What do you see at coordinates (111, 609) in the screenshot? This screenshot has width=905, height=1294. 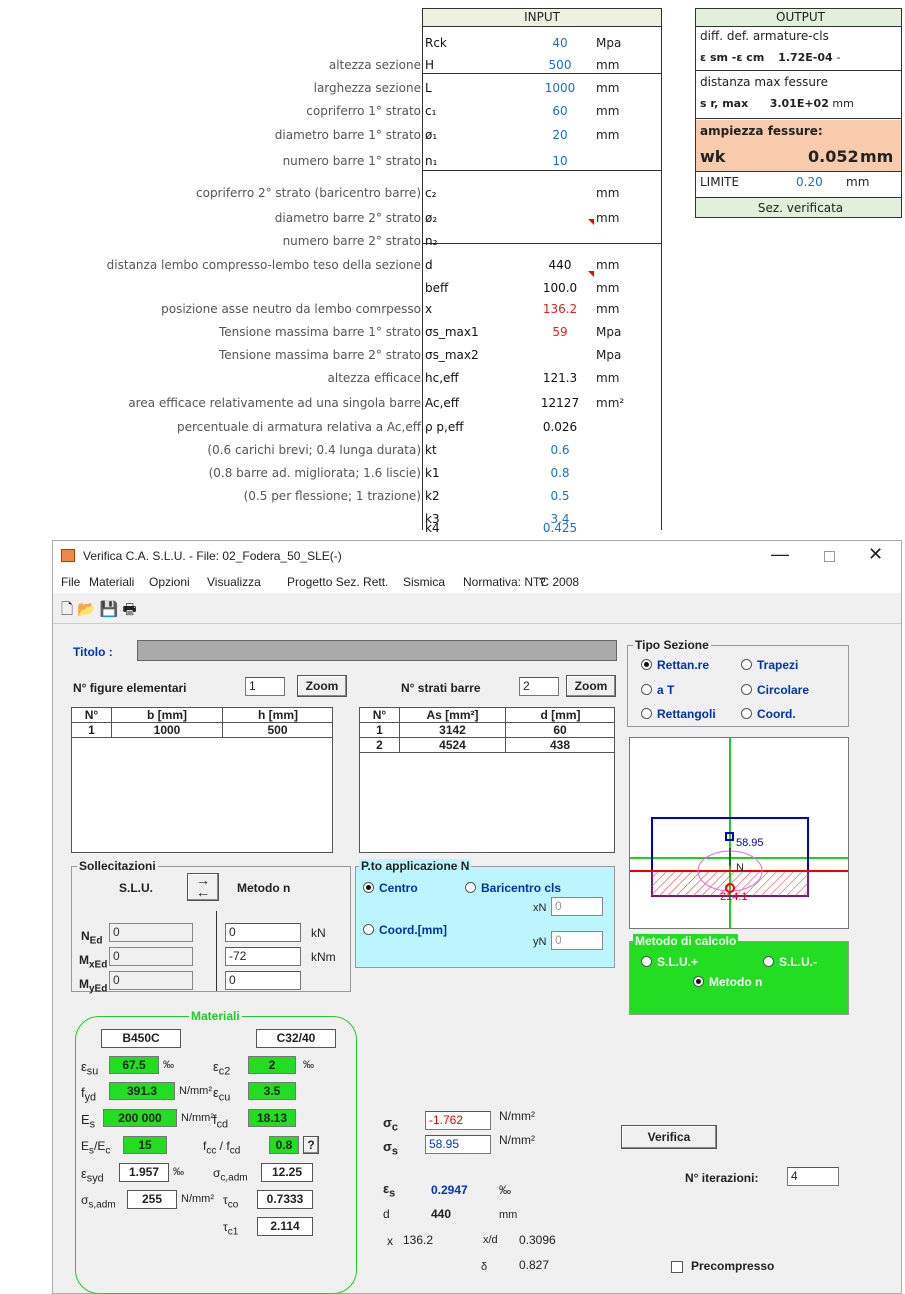 I see `save-icon: 💾` at bounding box center [111, 609].